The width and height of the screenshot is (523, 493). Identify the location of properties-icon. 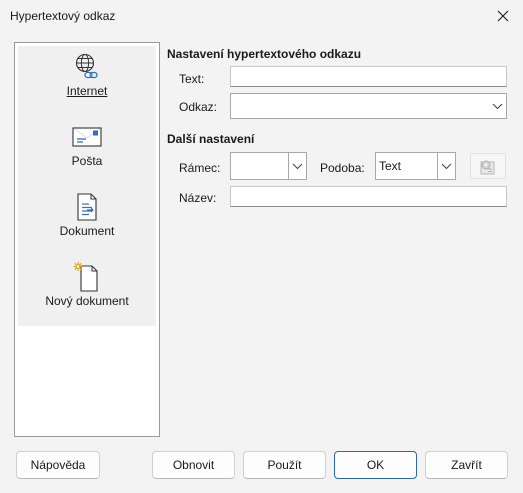
(487, 167).